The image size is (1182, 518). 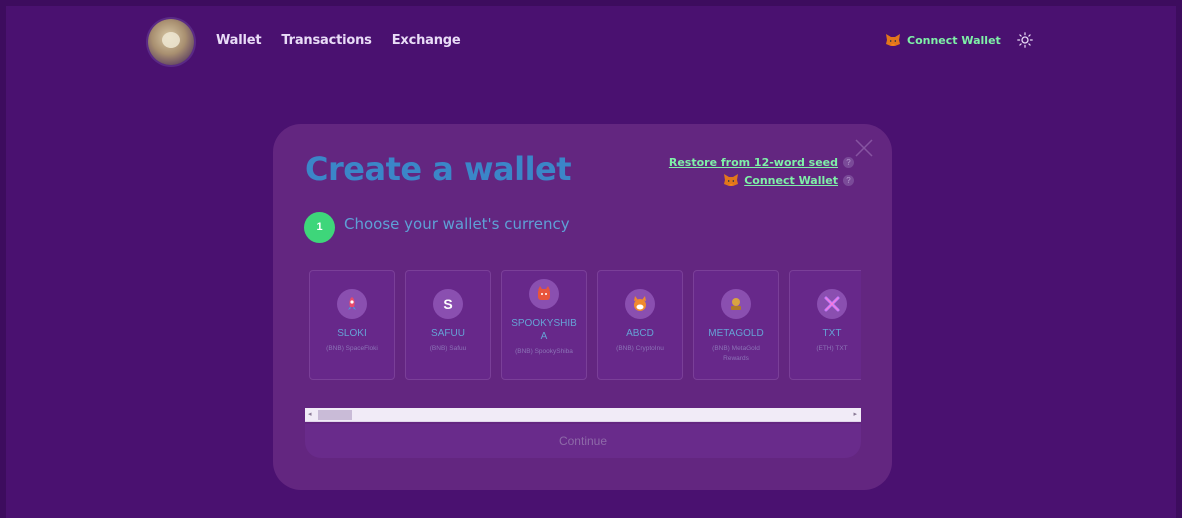 What do you see at coordinates (832, 348) in the screenshot?
I see `currency-description: (ETH) TXT` at bounding box center [832, 348].